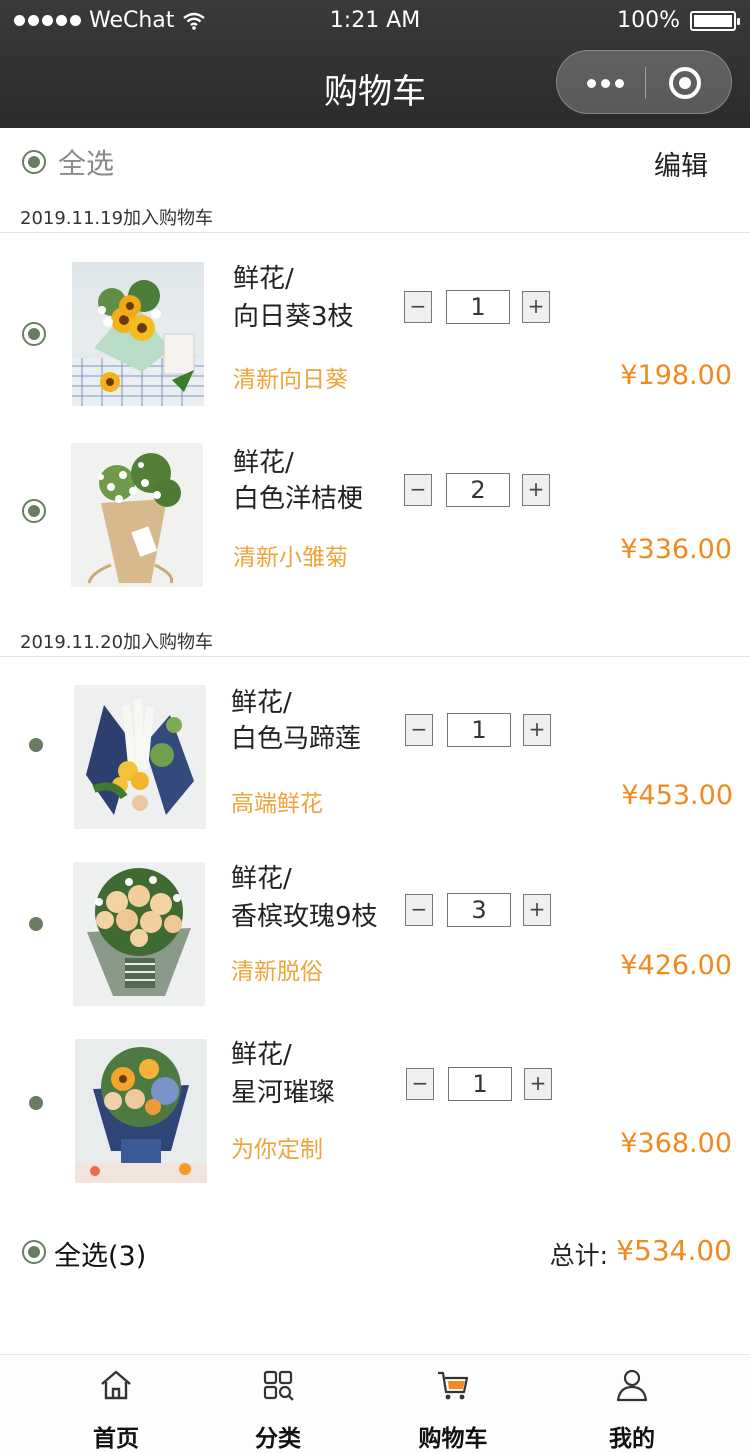  What do you see at coordinates (116, 1439) in the screenshot?
I see `tab-label: 首页` at bounding box center [116, 1439].